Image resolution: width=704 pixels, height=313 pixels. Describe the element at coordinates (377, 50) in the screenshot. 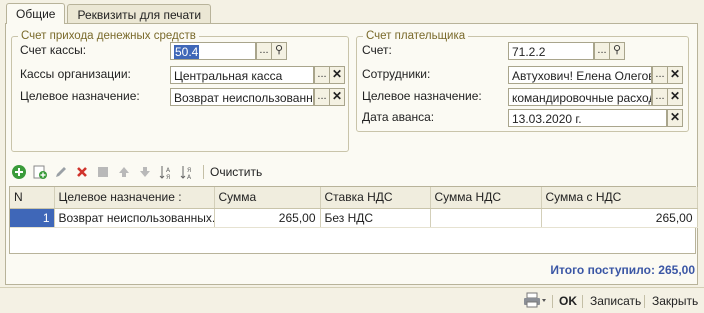

I see `payer-account-label: Счет:` at that location.